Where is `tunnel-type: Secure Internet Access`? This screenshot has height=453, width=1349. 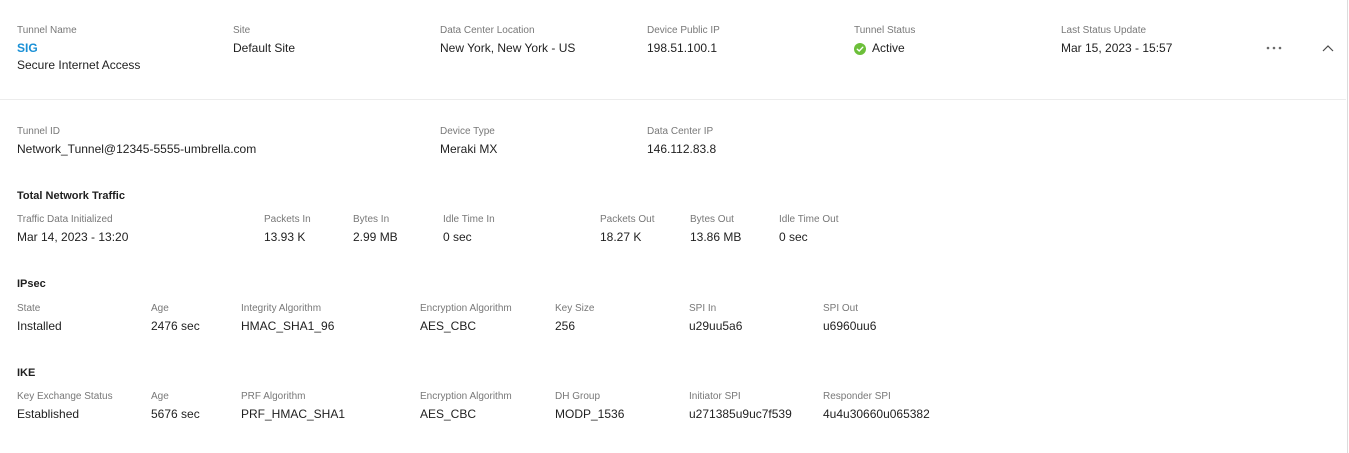
tunnel-type: Secure Internet Access is located at coordinates (79, 65).